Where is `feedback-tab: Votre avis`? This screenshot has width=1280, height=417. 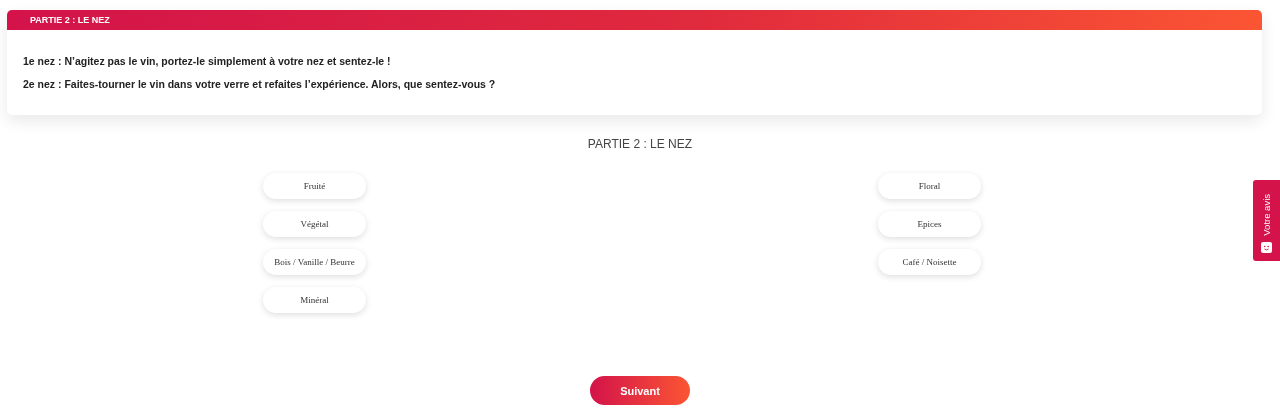 feedback-tab: Votre avis is located at coordinates (1266, 220).